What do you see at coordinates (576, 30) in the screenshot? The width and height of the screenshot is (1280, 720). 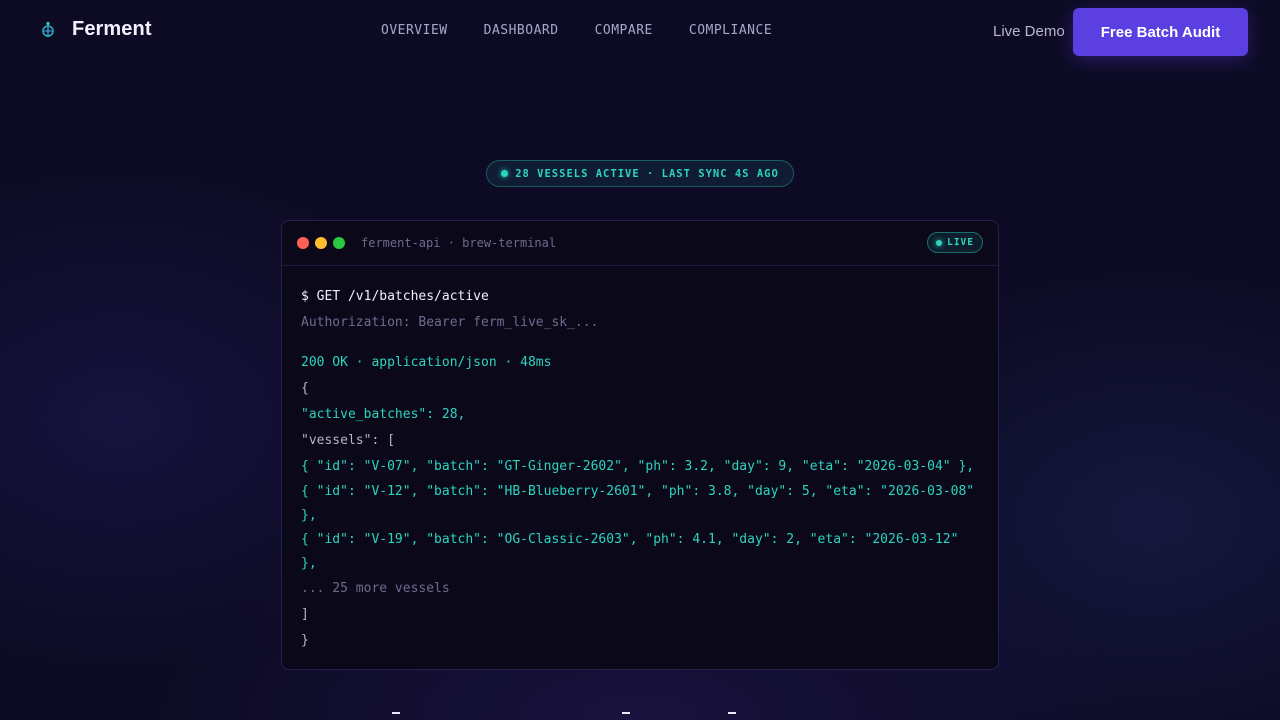 I see `nav-links: OVERVIEW DASHBOARD COMPARE COMPLIANCE` at bounding box center [576, 30].